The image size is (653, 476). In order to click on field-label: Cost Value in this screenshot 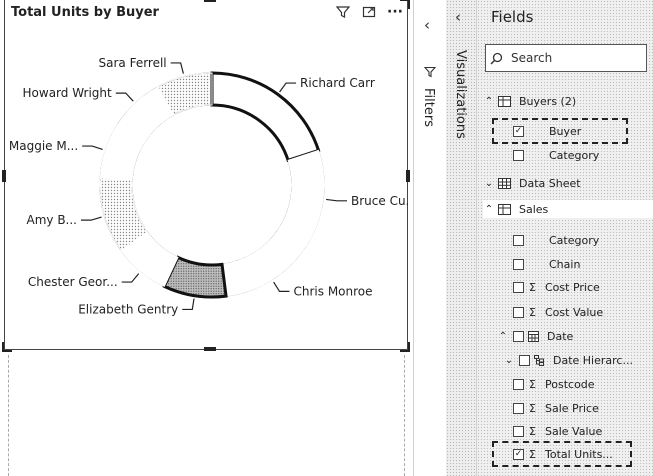, I will do `click(574, 312)`.